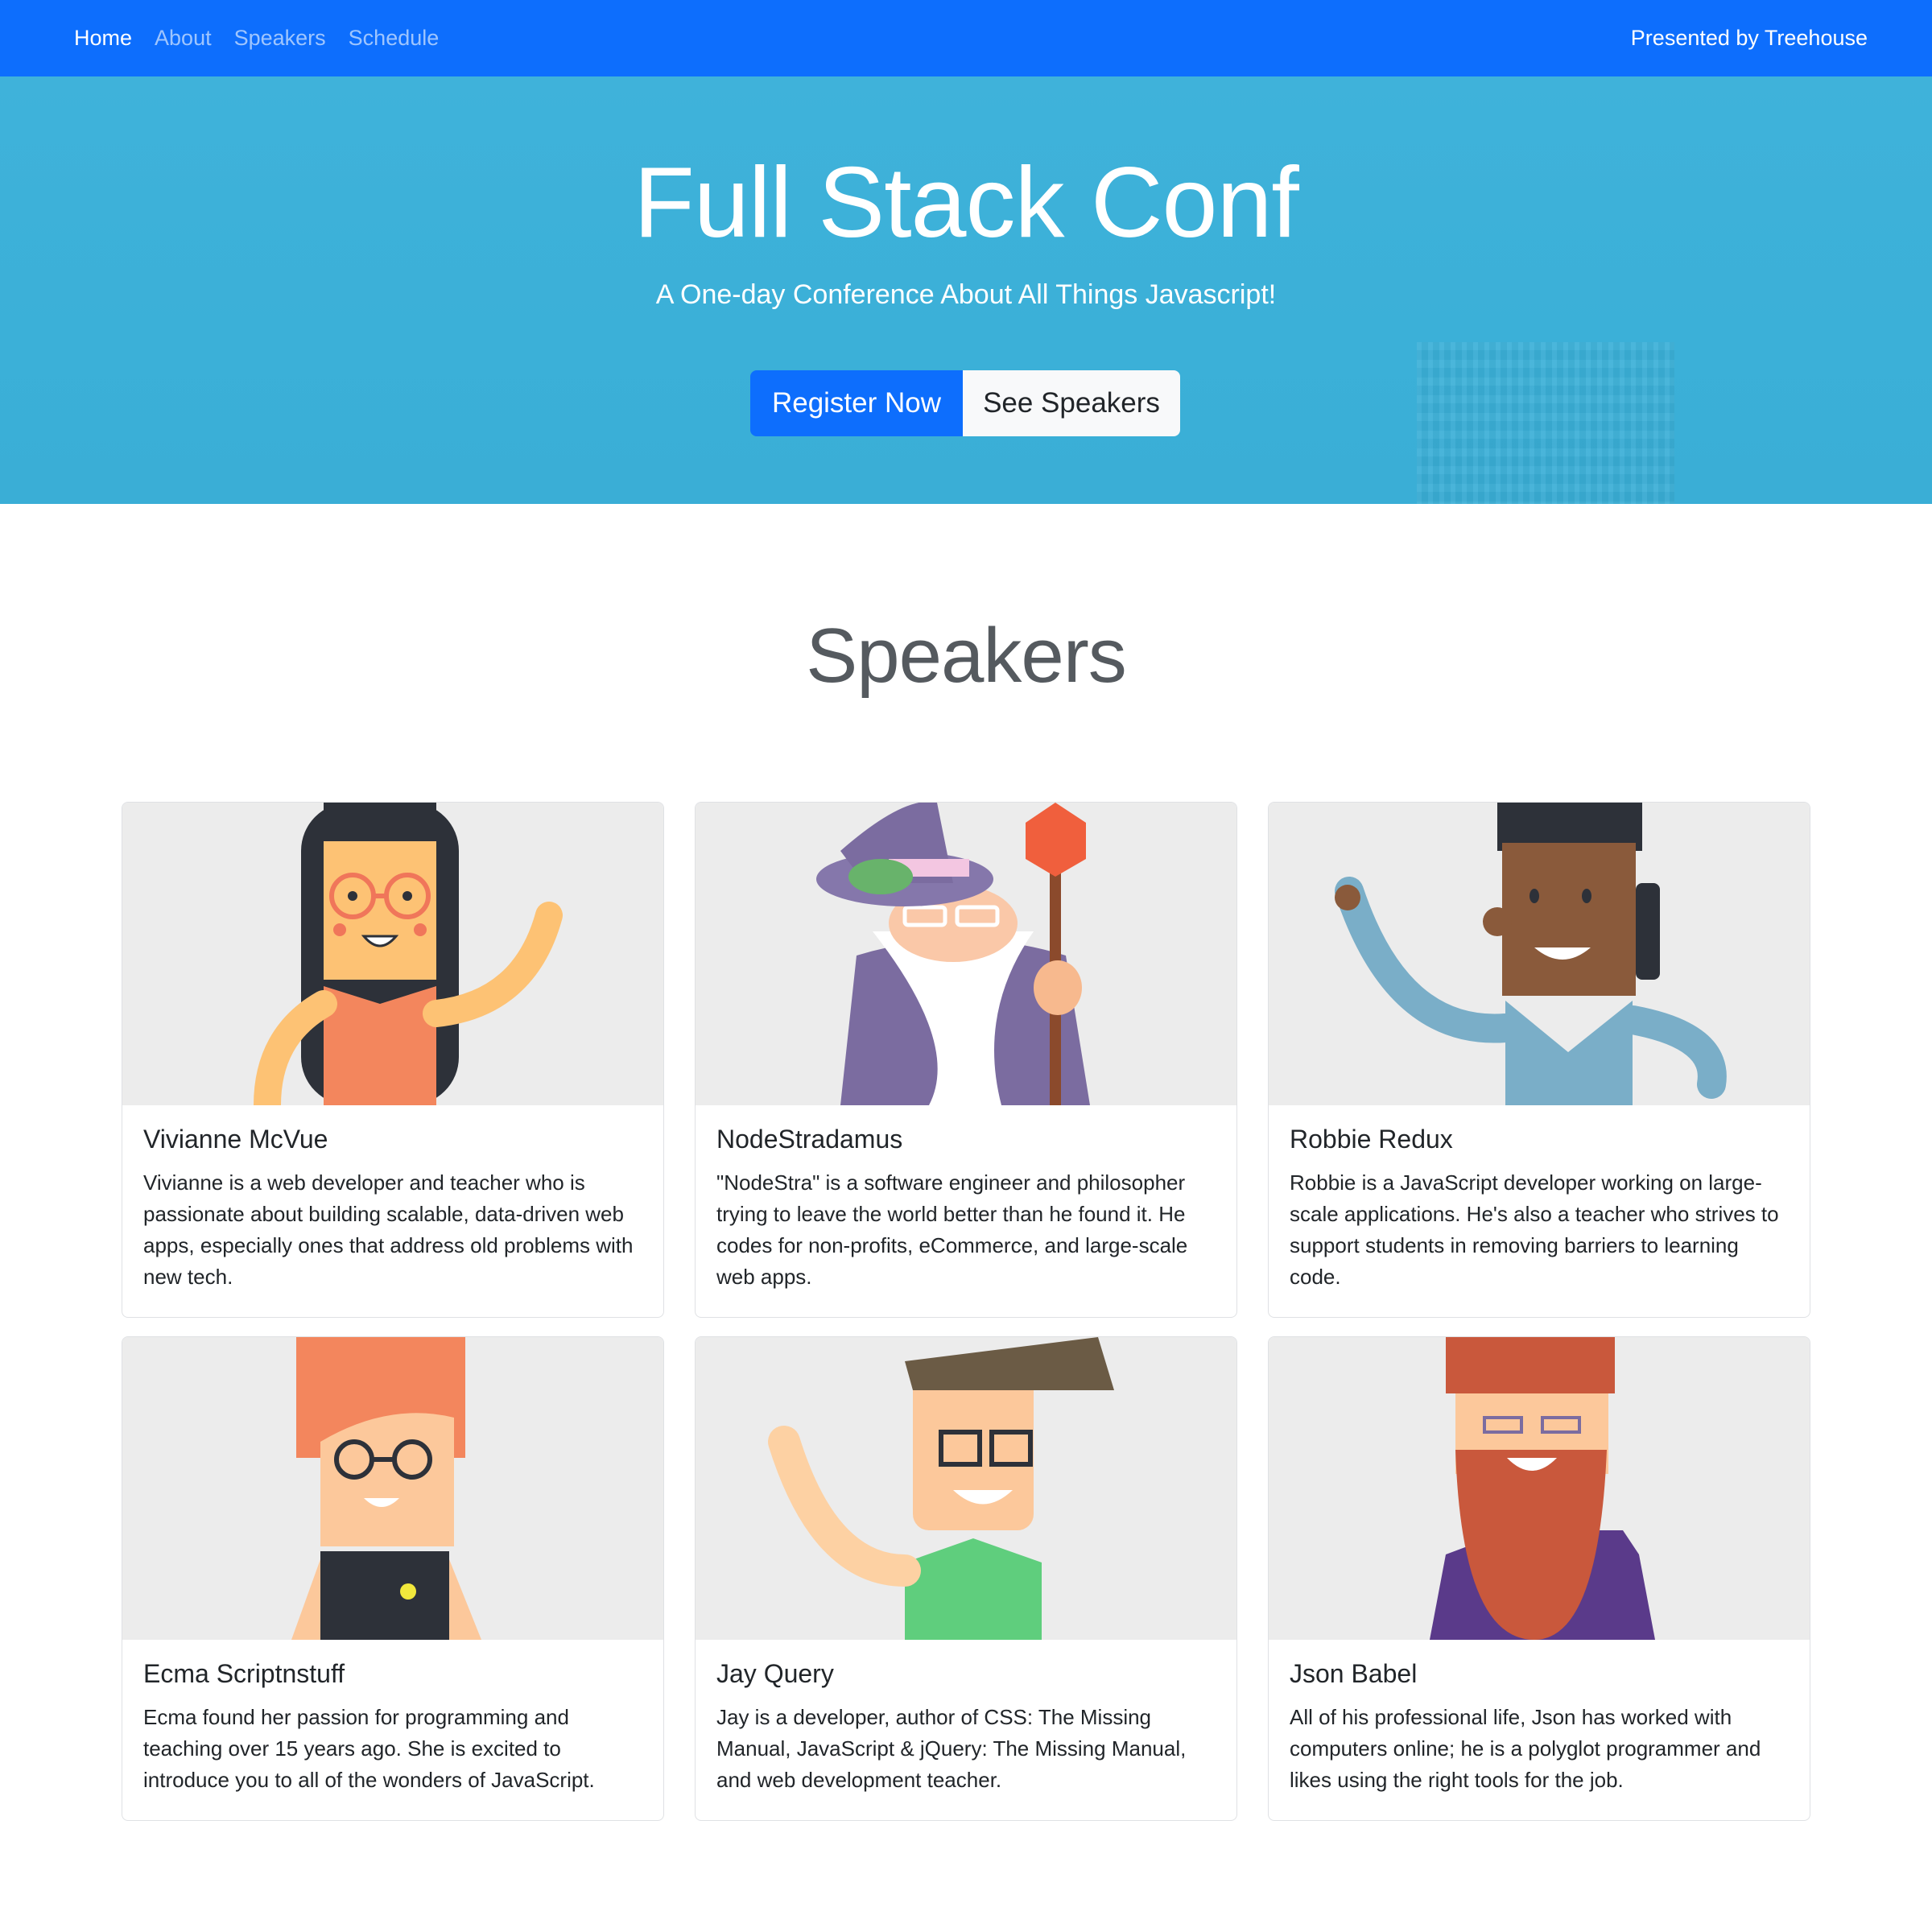 The image size is (1932, 1932). Describe the element at coordinates (235, 1139) in the screenshot. I see `speaker-name: Vivianne McVue` at that location.